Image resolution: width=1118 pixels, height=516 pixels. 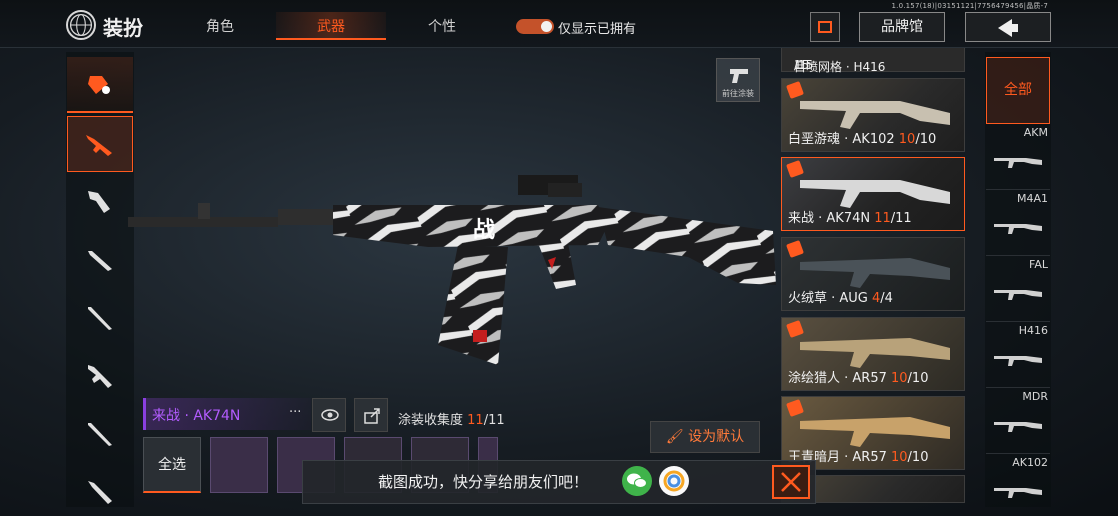 I want to click on assault-rifle-icon, so click(x=99, y=145).